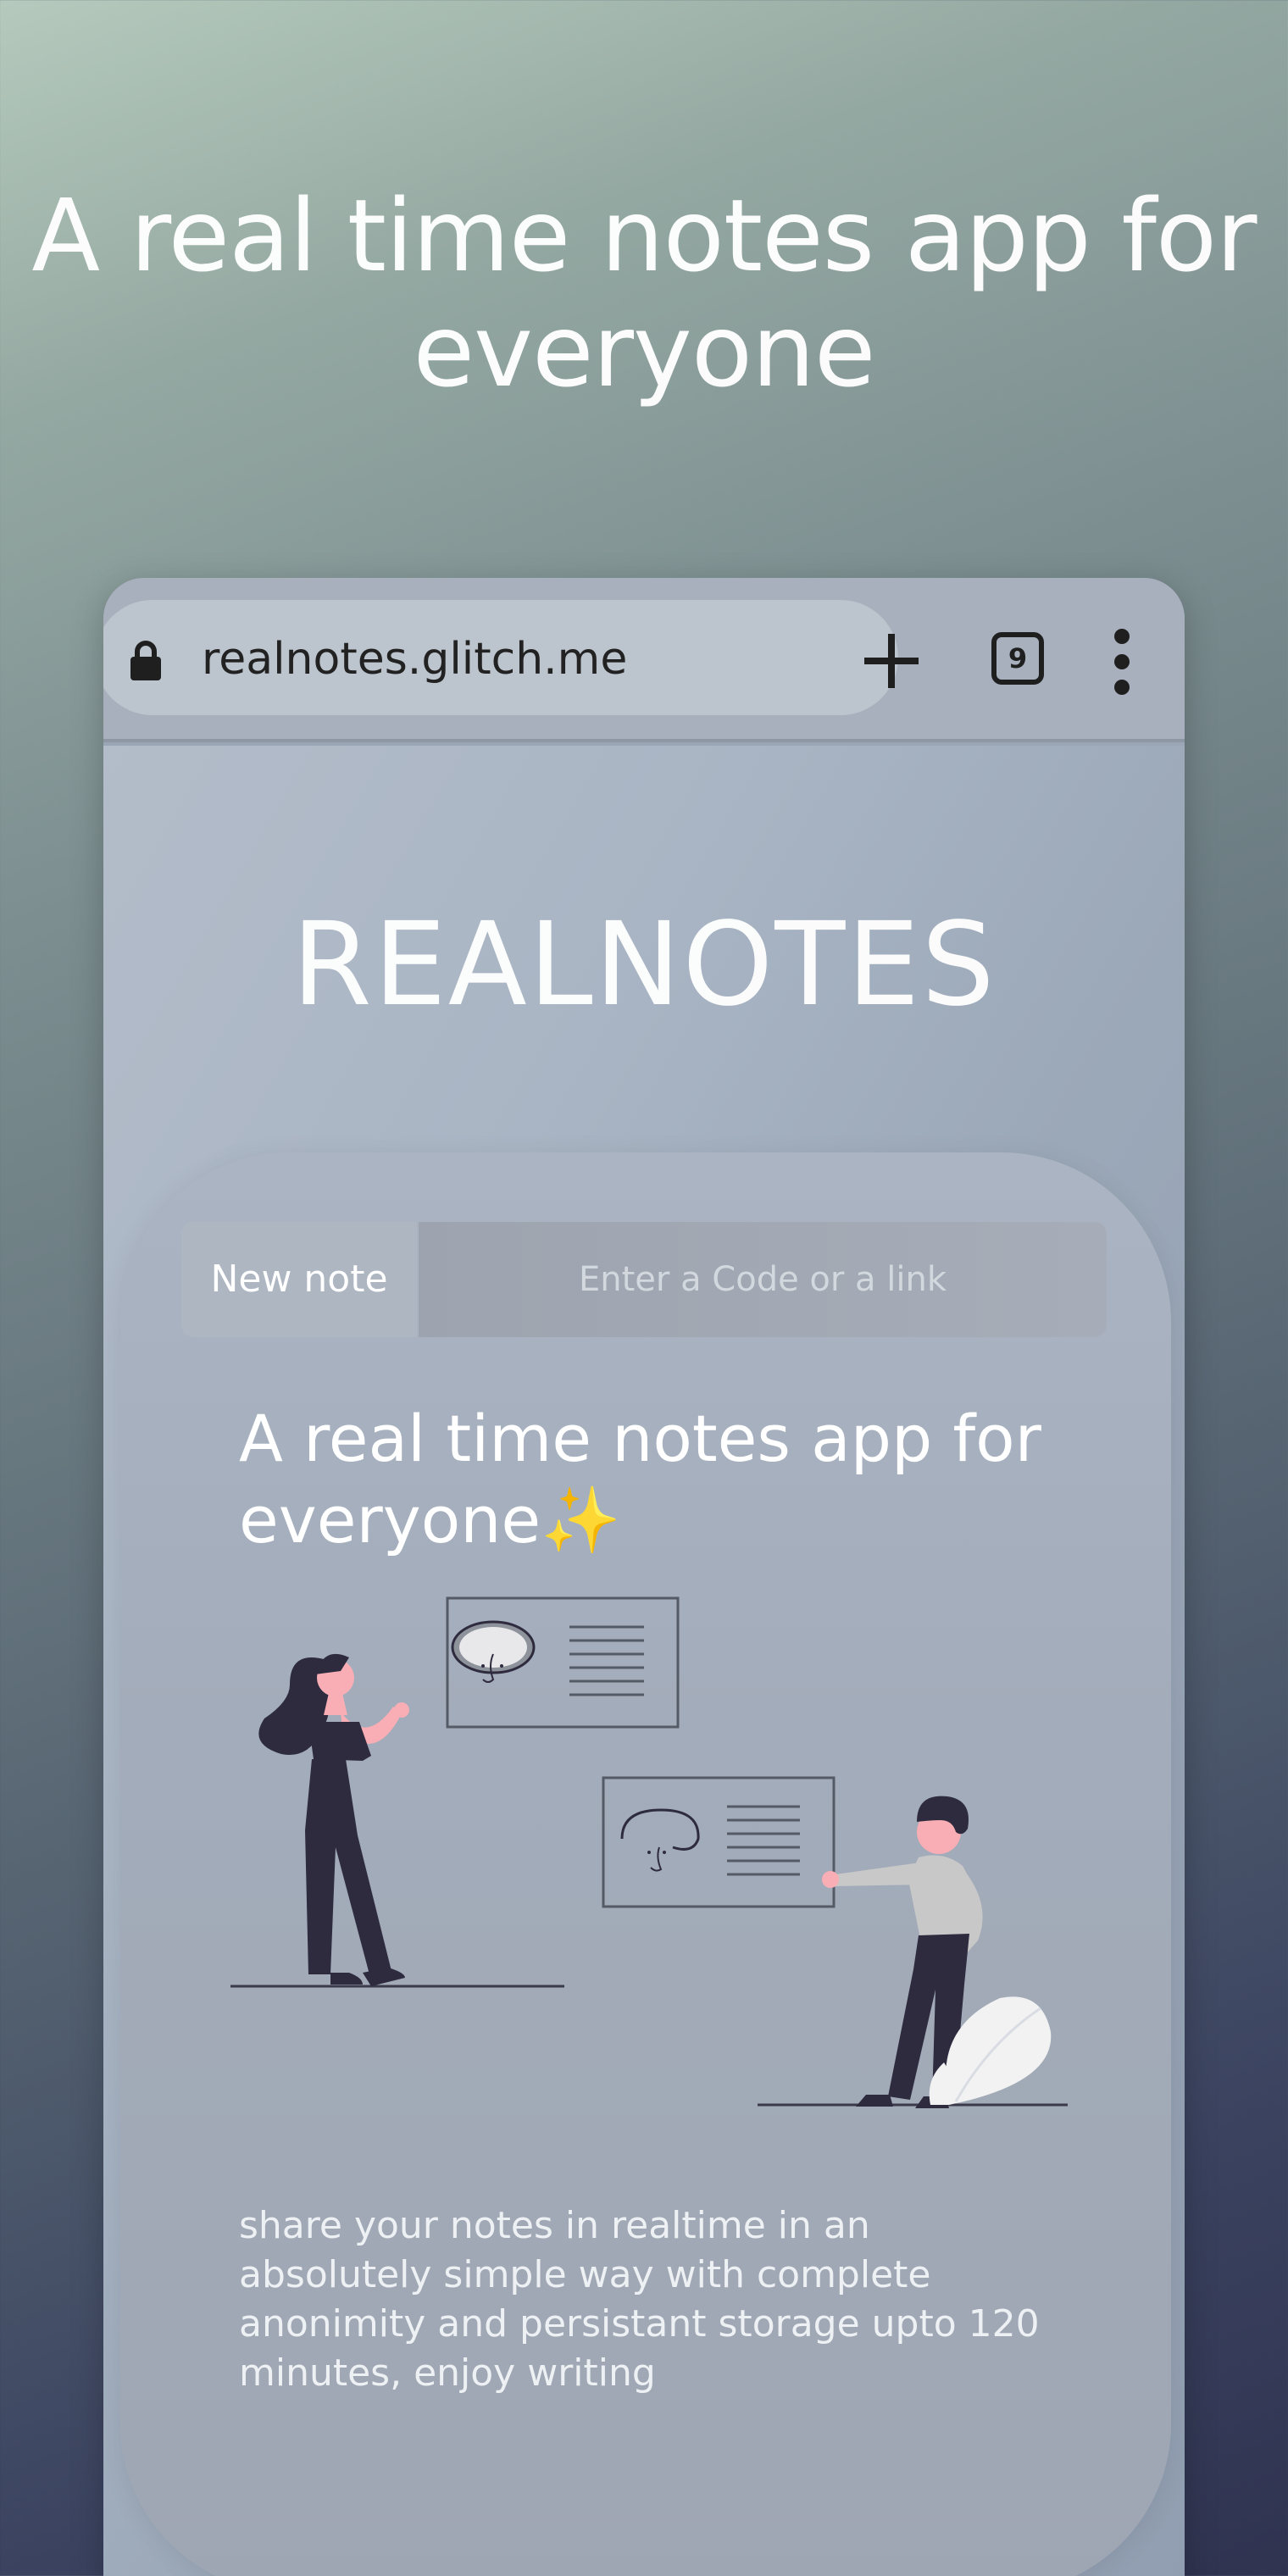  Describe the element at coordinates (640, 1479) in the screenshot. I see `tagline: A real time notes app for everyone✨` at that location.